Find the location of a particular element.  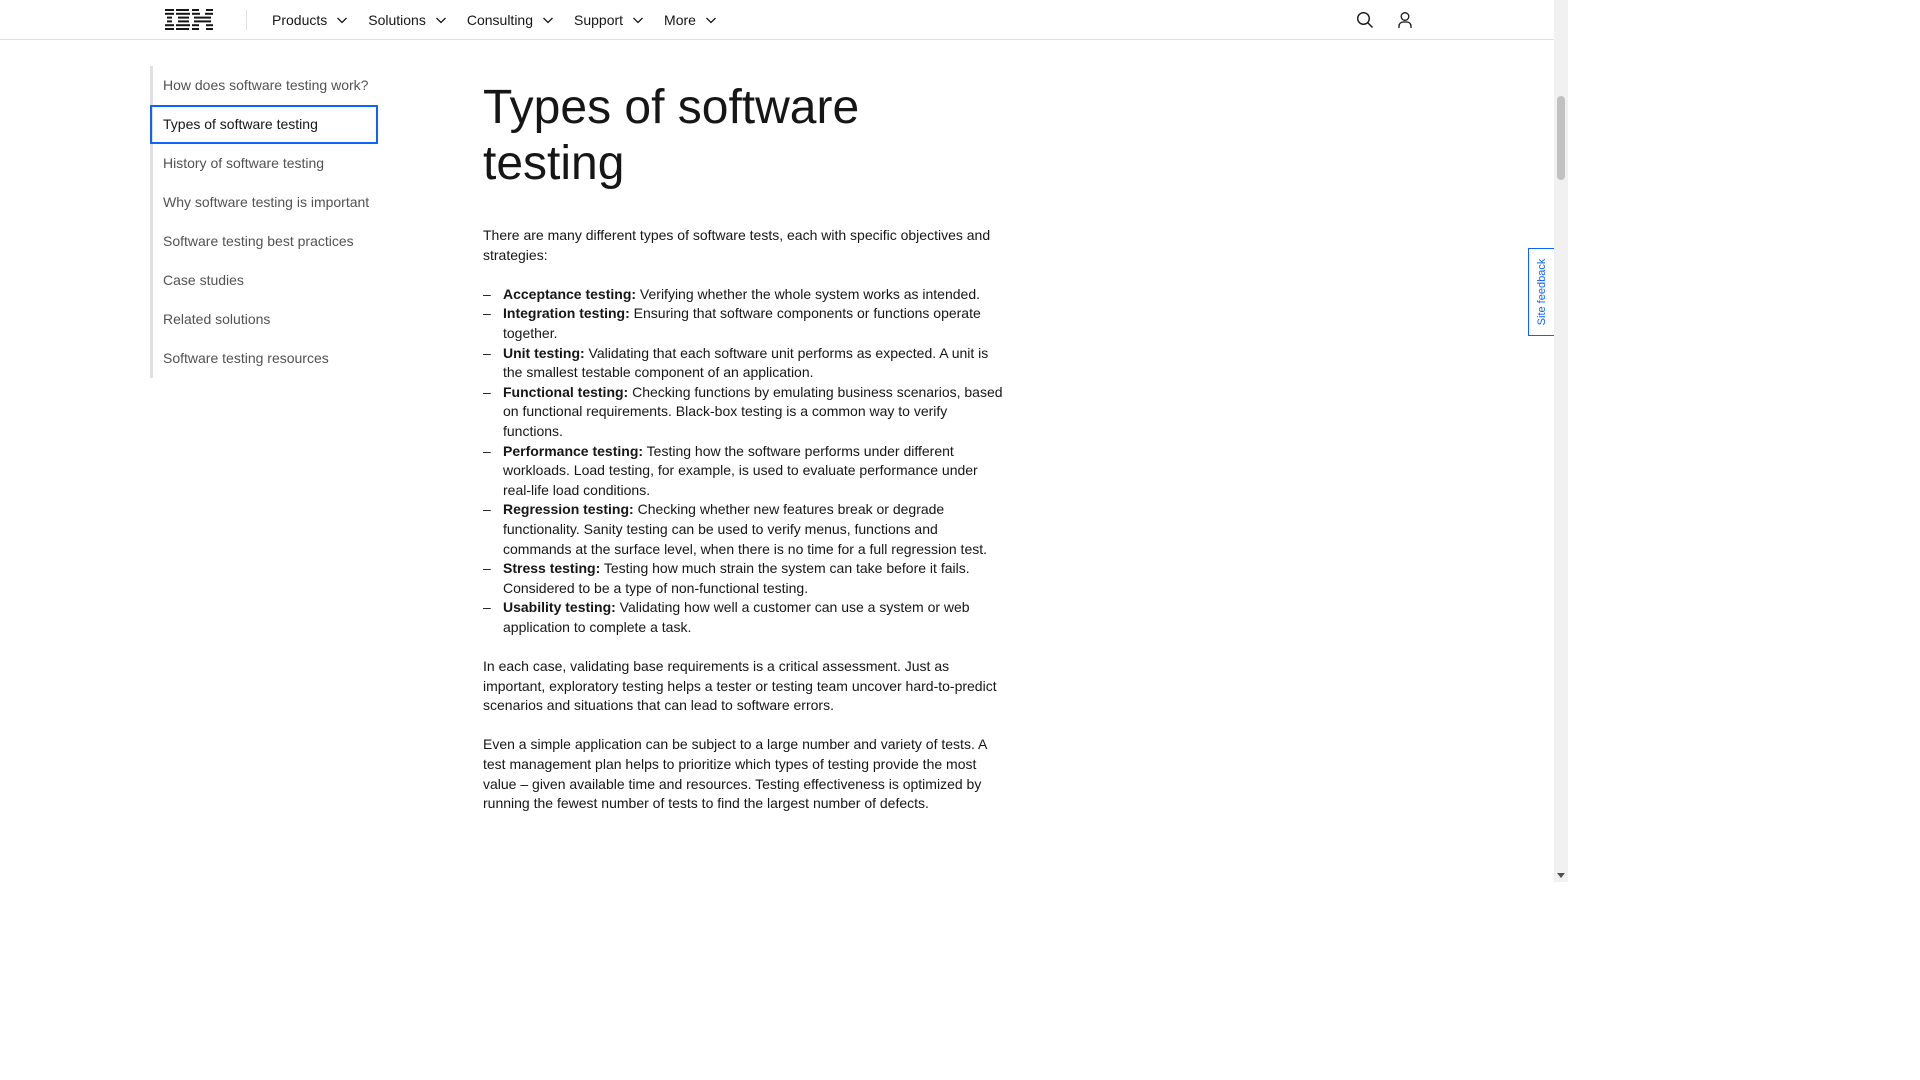

nav-label: Products is located at coordinates (300, 20).